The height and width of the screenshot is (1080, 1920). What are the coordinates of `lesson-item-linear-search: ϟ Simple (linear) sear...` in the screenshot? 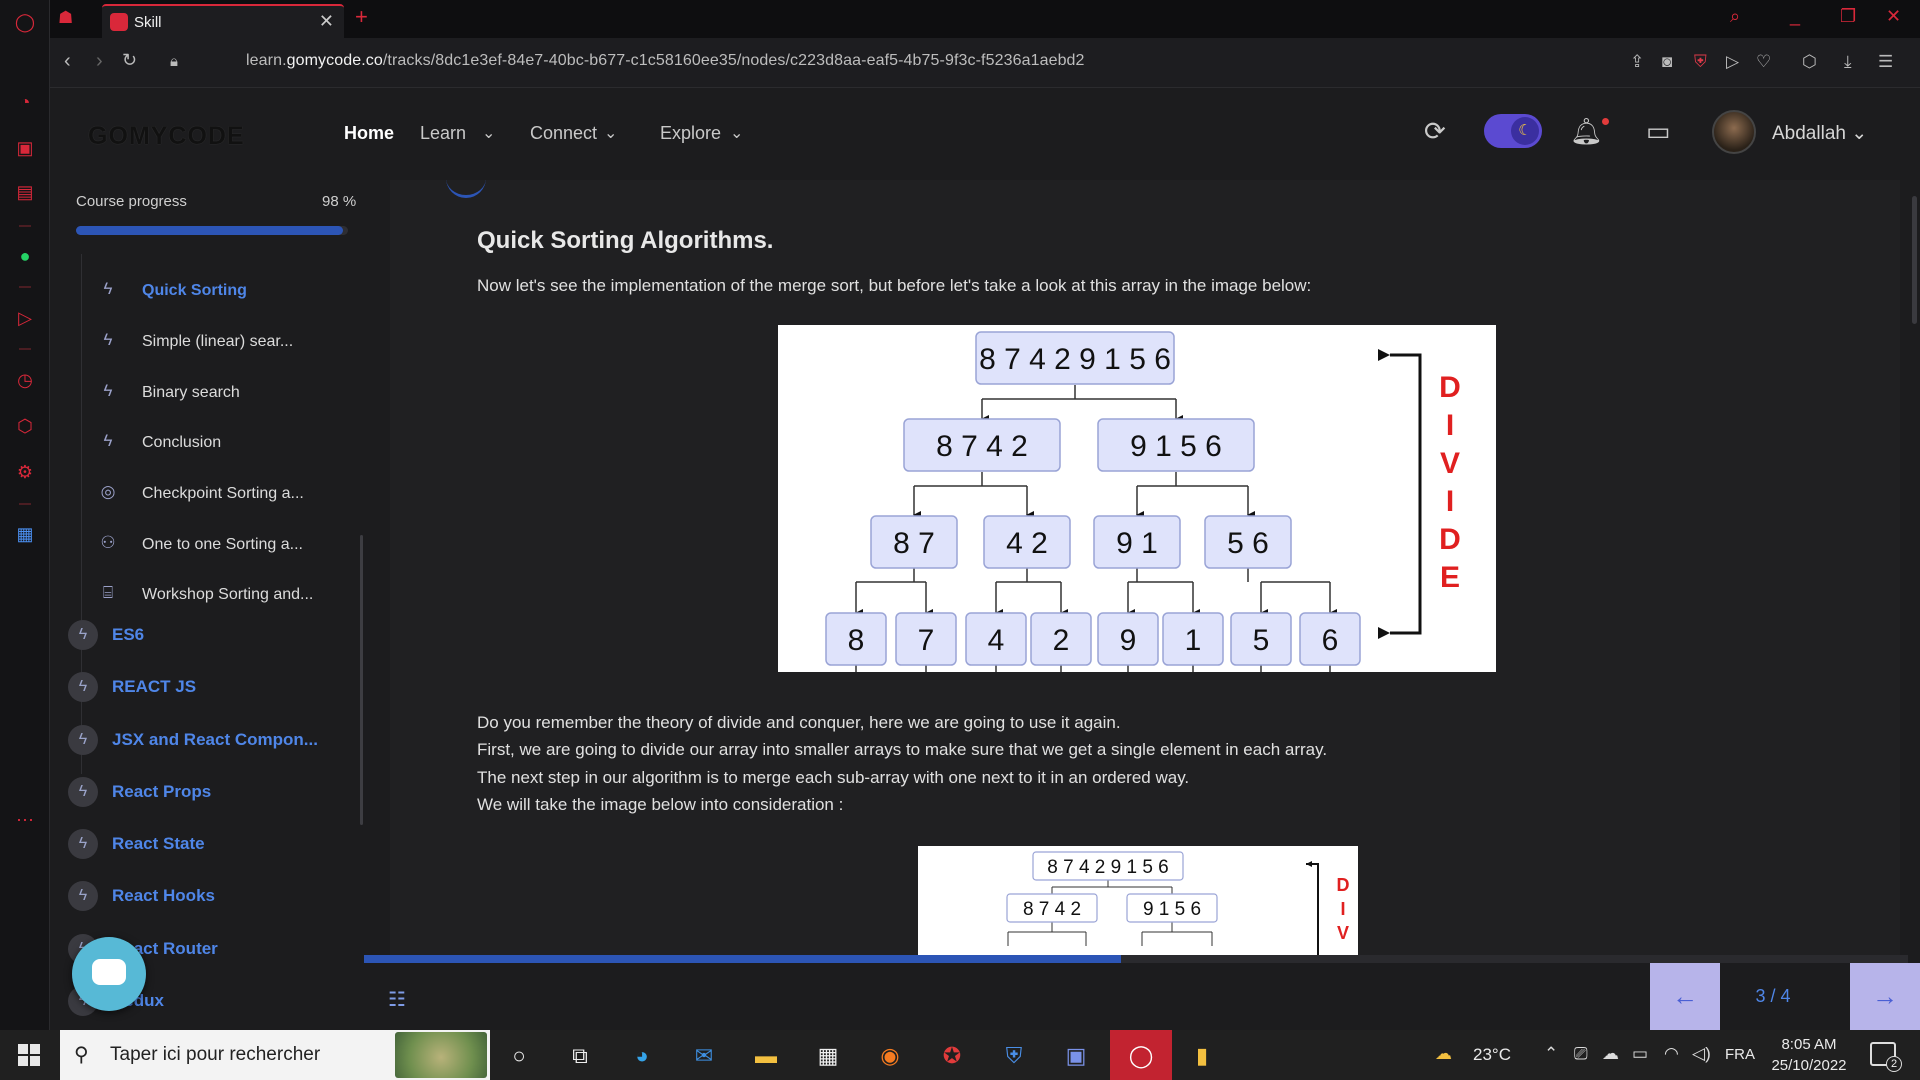 It's located at (226, 342).